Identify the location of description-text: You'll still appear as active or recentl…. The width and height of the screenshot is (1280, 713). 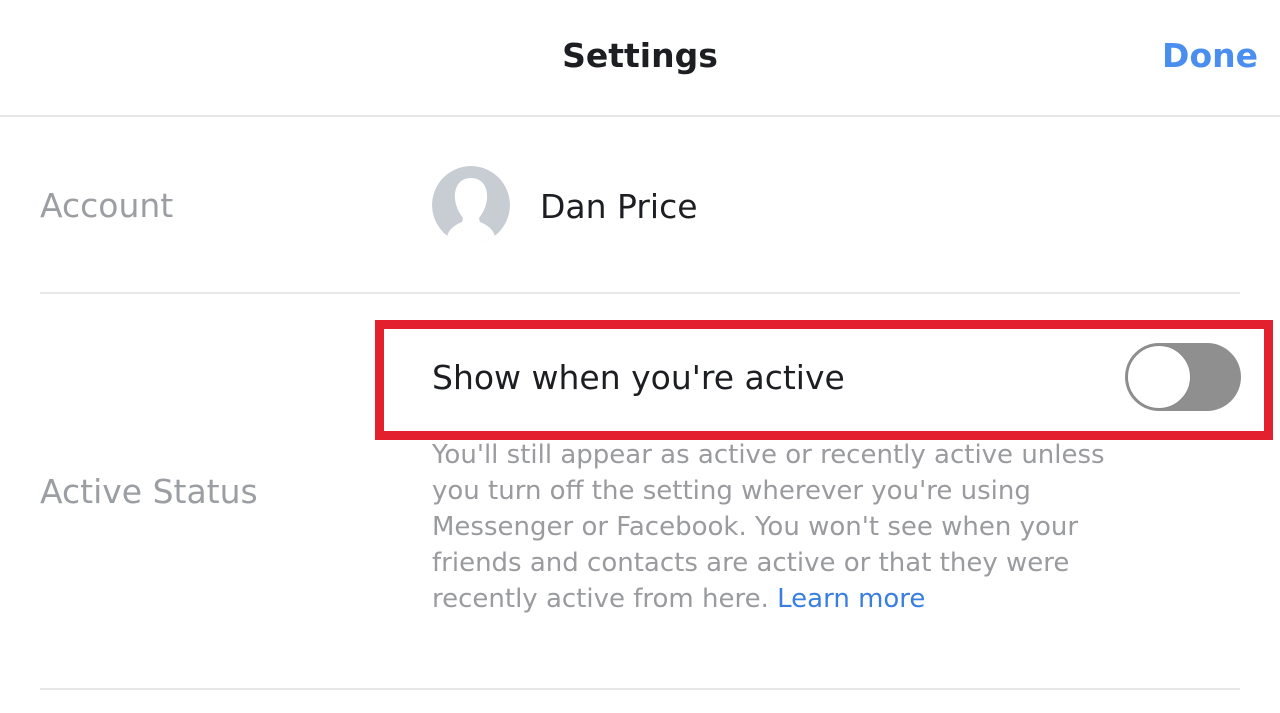
(768, 527).